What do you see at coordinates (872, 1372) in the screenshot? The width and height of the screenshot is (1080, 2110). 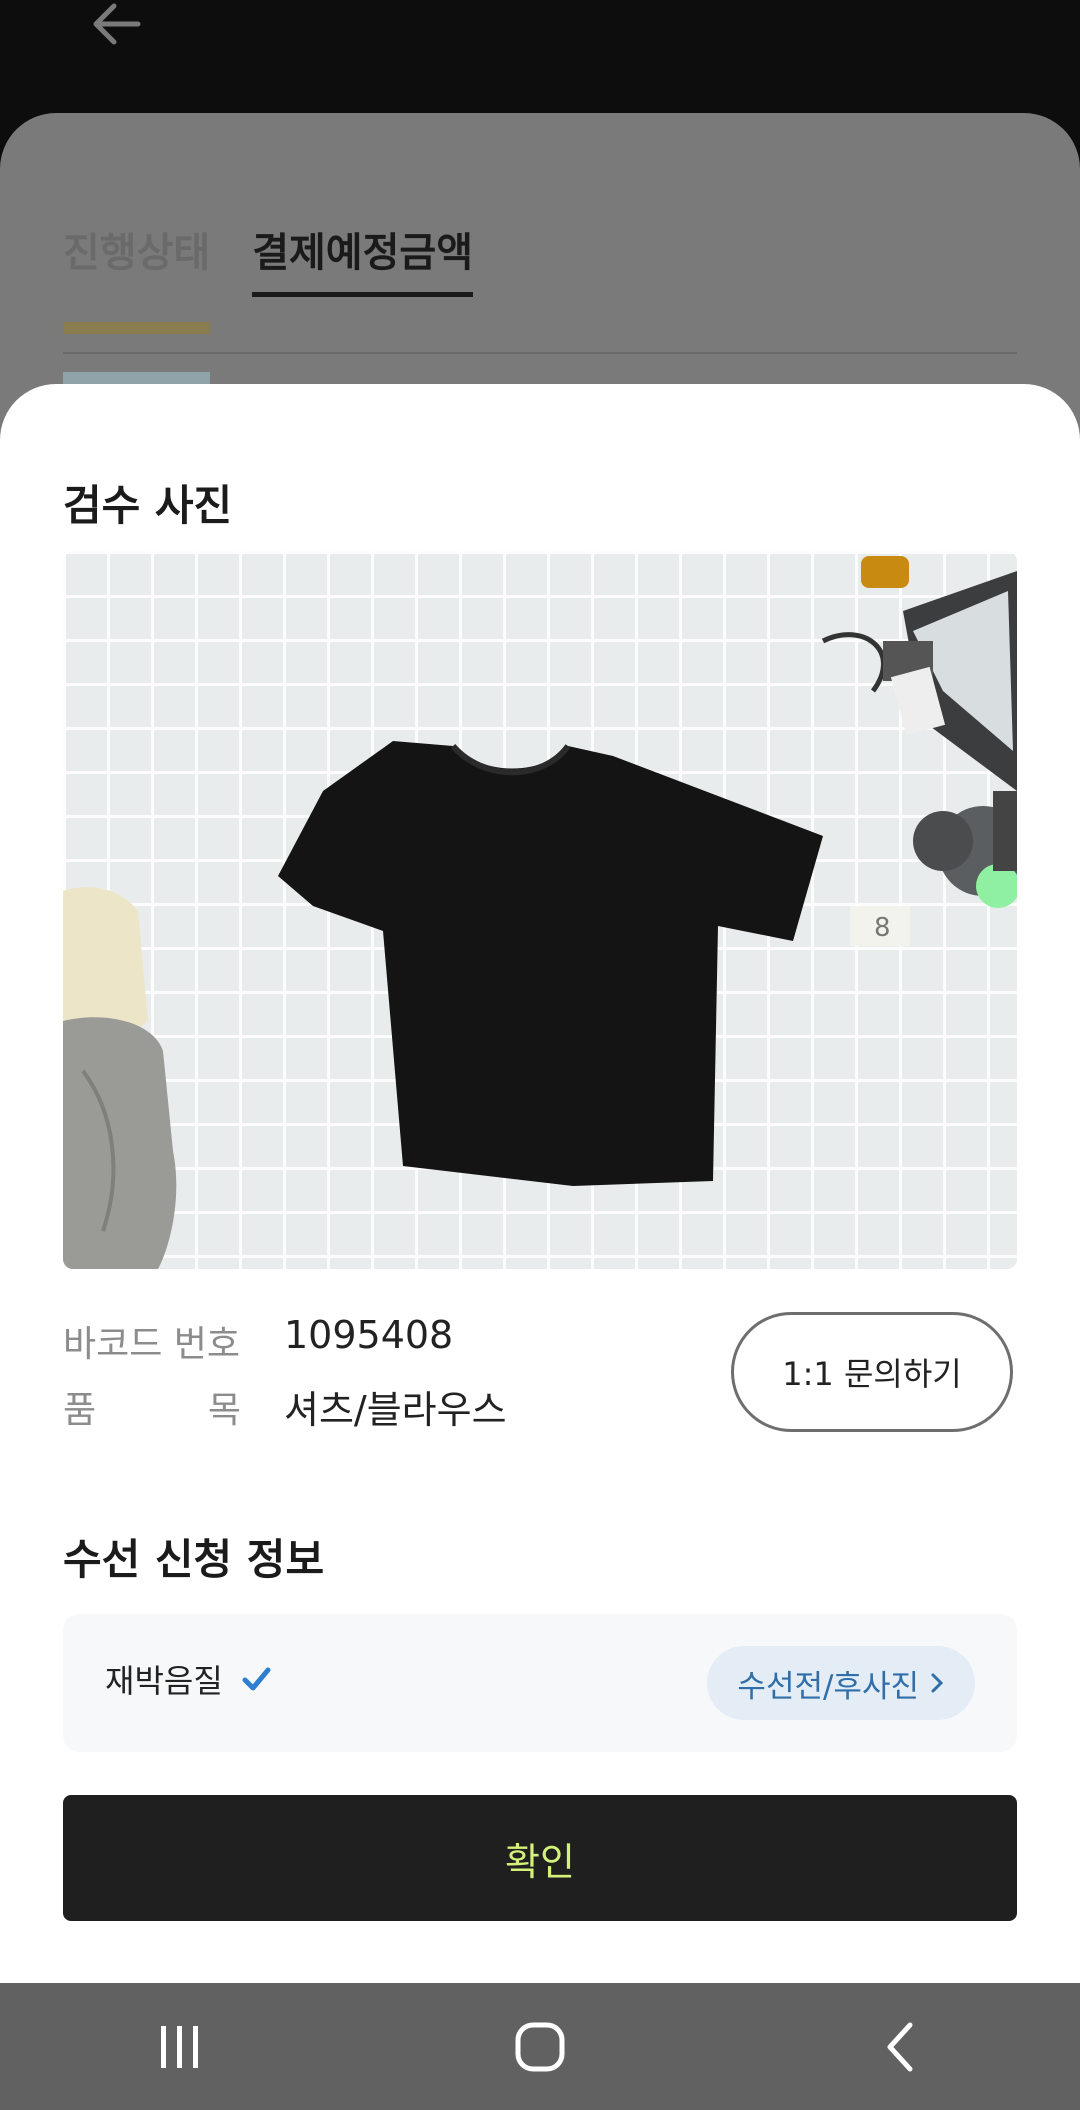 I see `inquiry-button: 1:1 문의하기` at bounding box center [872, 1372].